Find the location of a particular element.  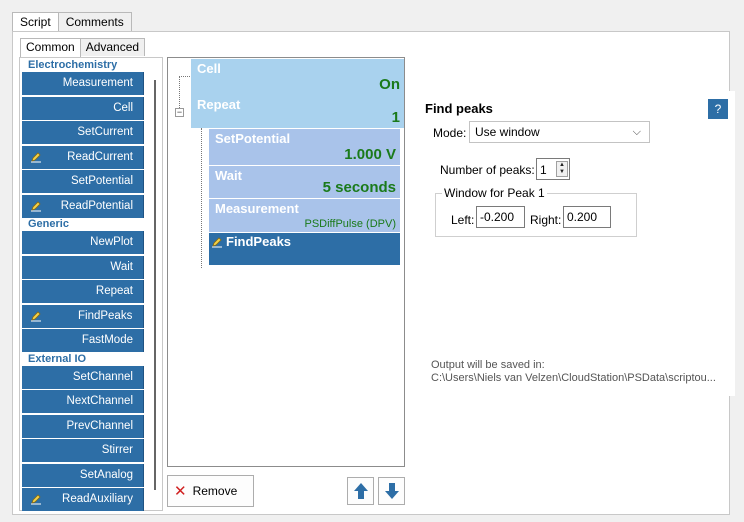

palette-item-readcurrent: ReadCurrent is located at coordinates (83, 157).